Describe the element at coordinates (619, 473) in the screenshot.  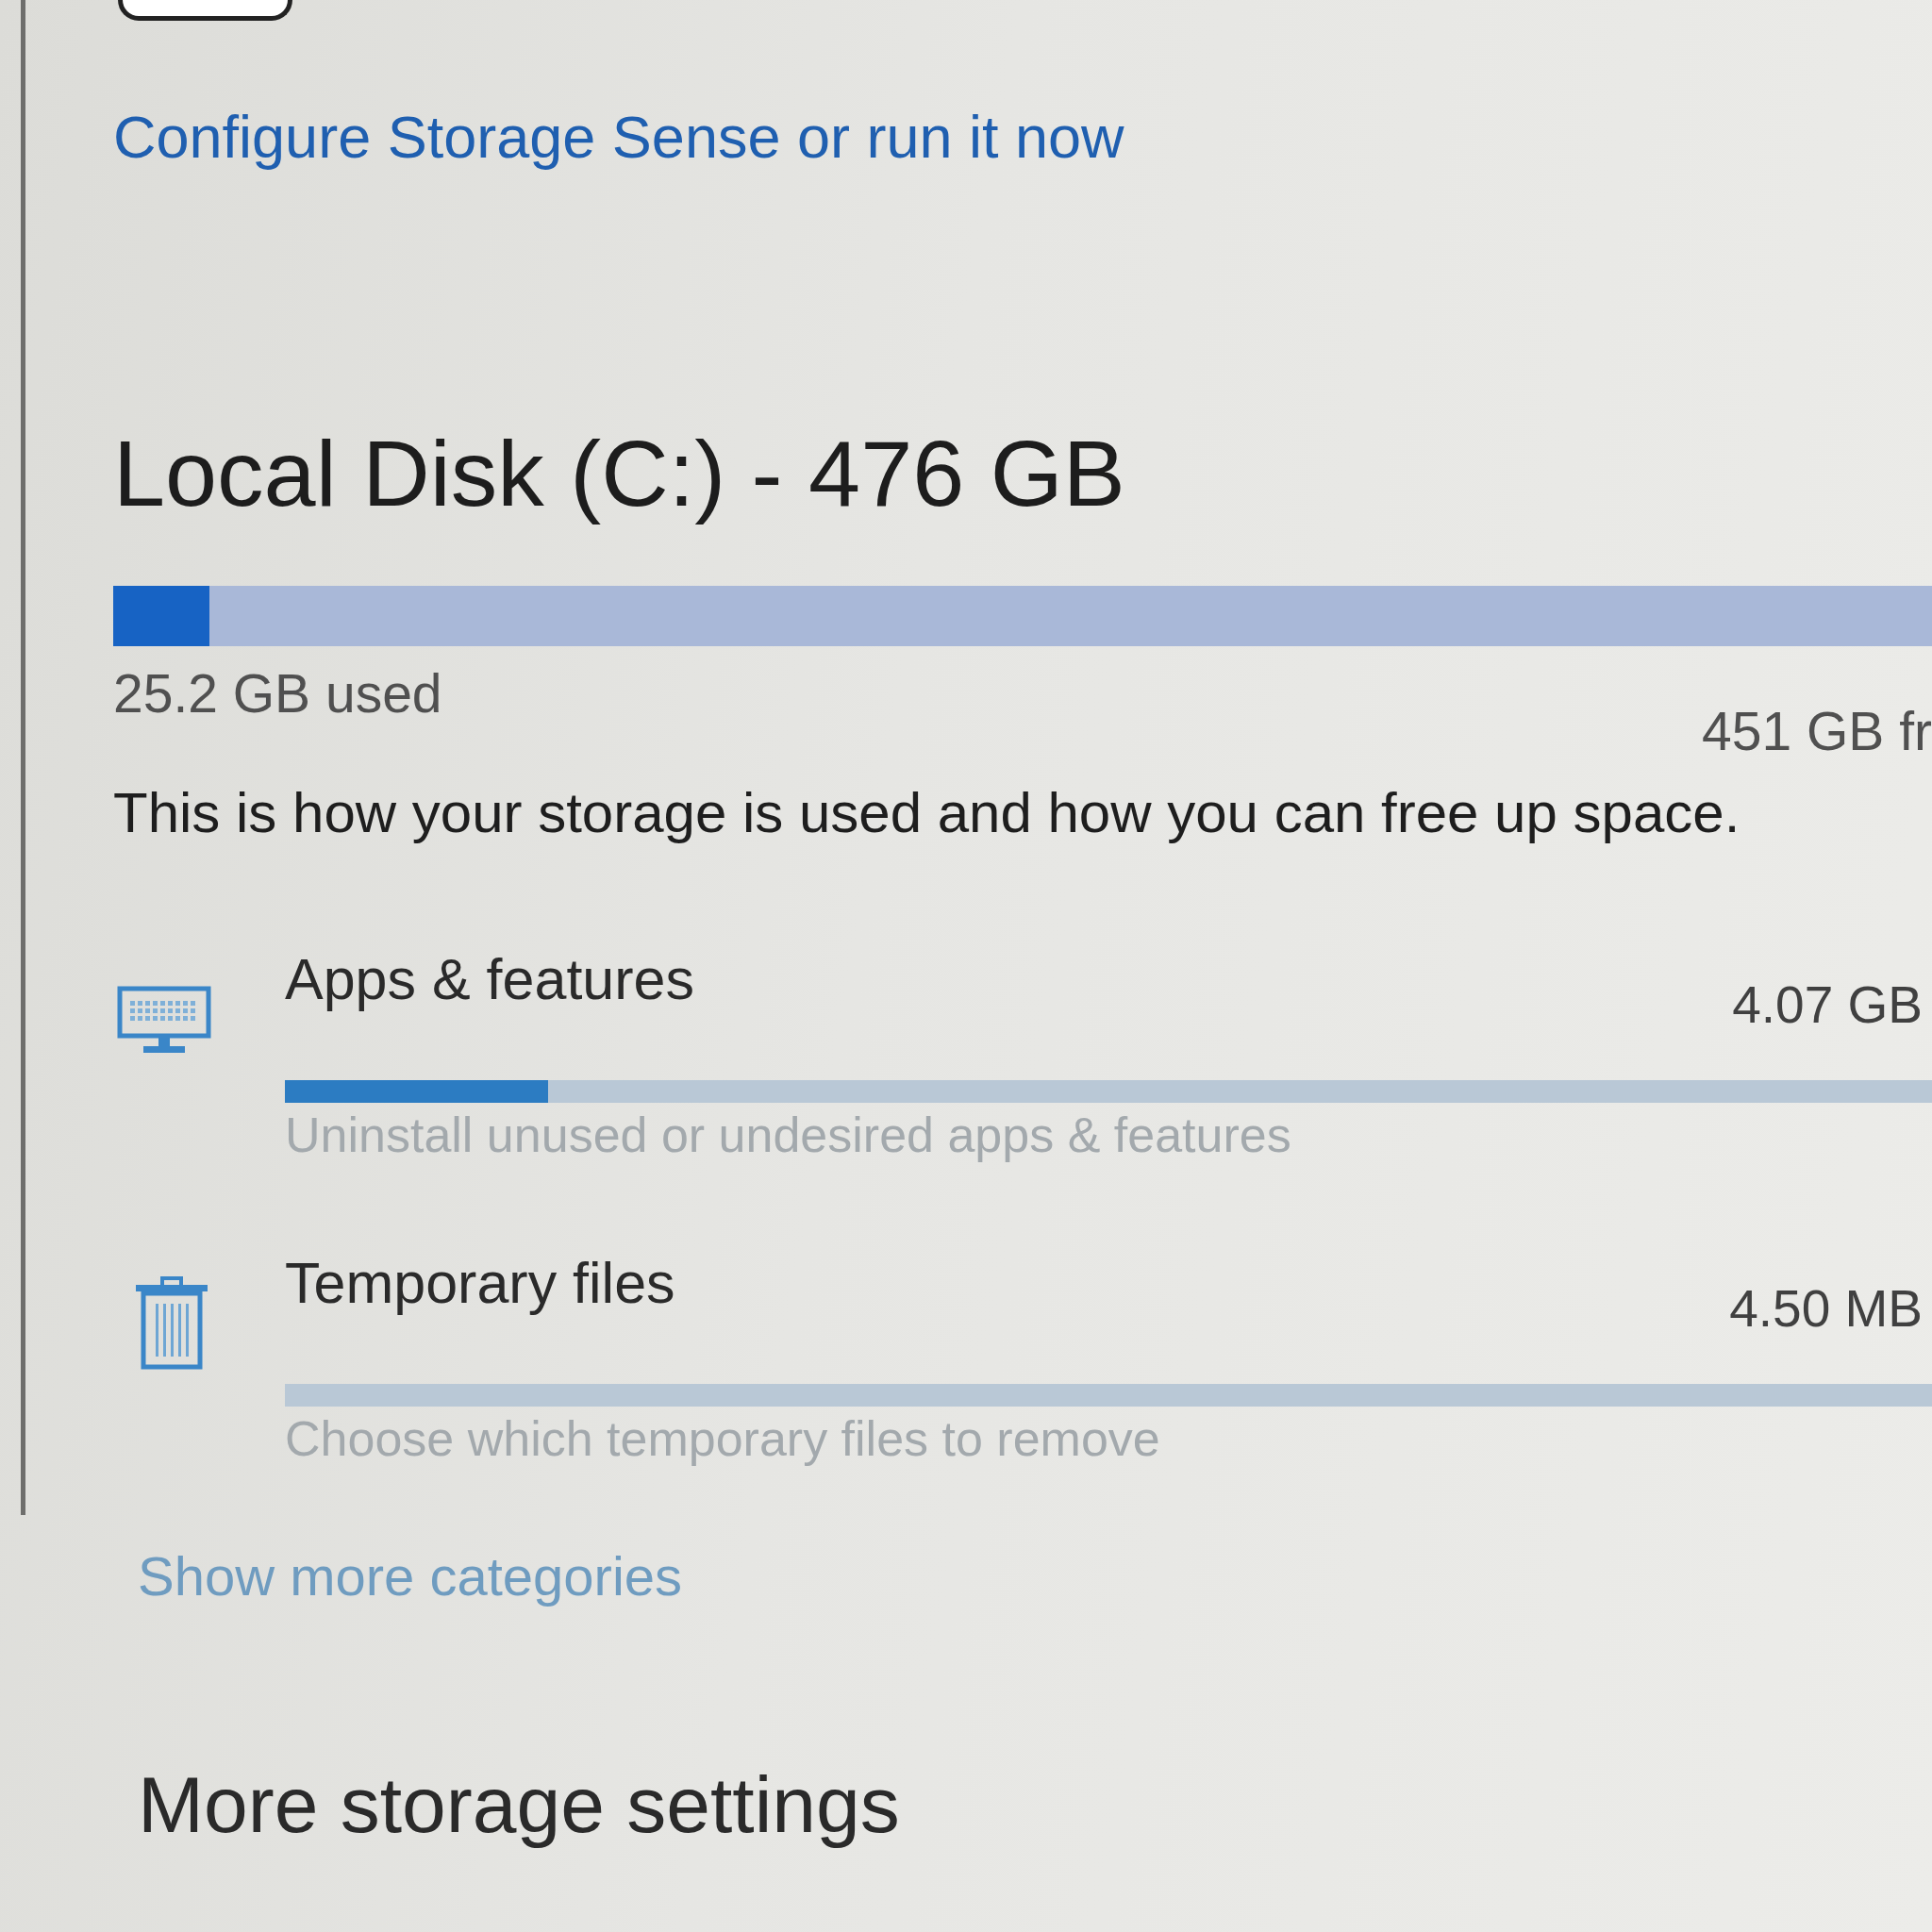
I see `drive-title: Local Disk (C:) - 476 GB` at that location.